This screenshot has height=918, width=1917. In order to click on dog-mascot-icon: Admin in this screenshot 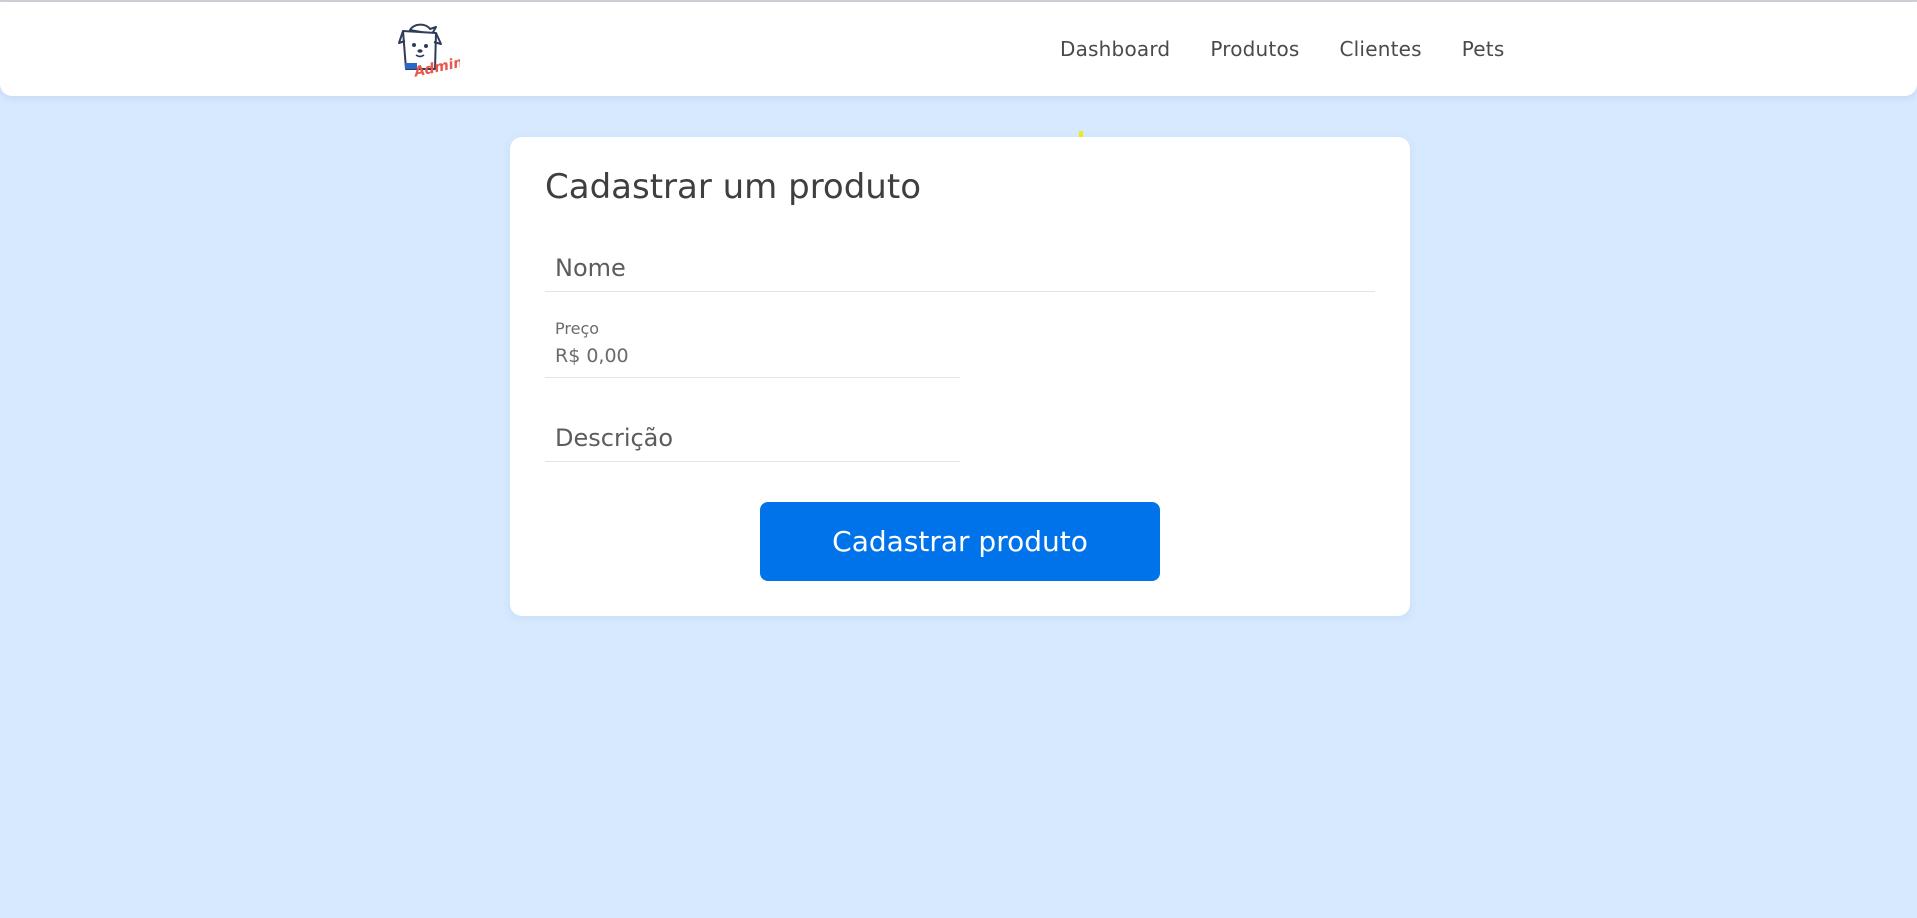, I will do `click(431, 52)`.